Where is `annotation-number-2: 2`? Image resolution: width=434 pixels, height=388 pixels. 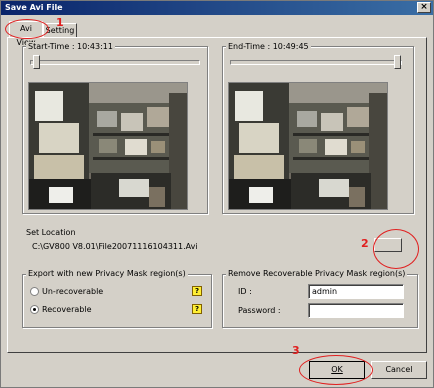
annotation-number-2: 2 is located at coordinates (365, 243).